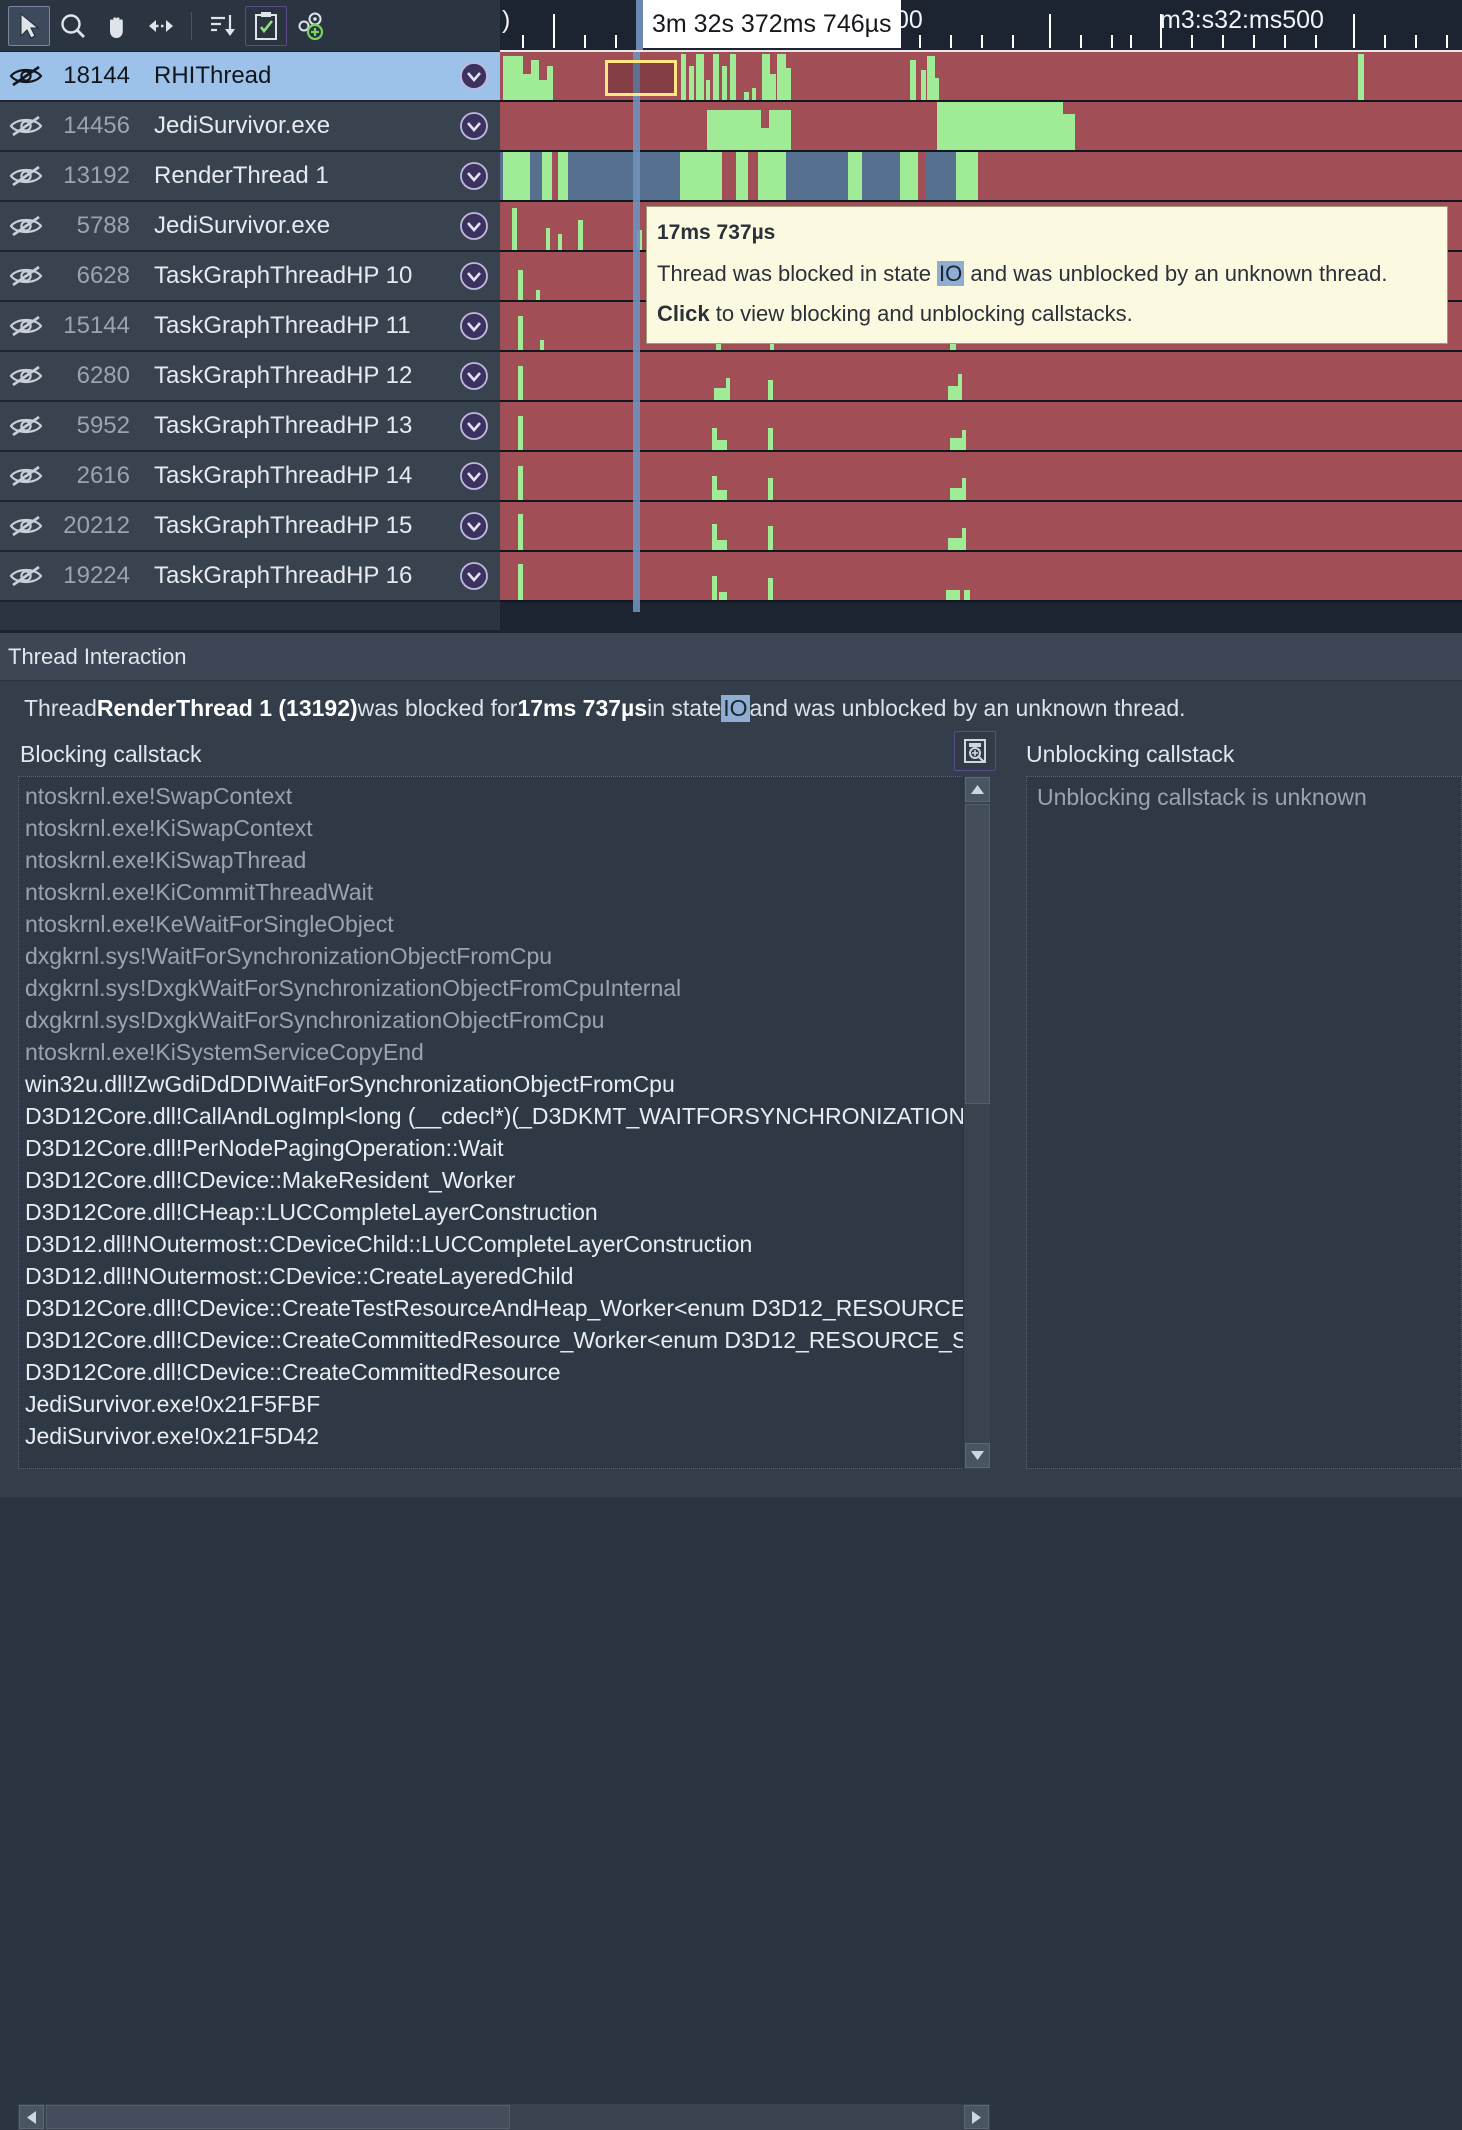 This screenshot has height=2130, width=1462. Describe the element at coordinates (250, 77) in the screenshot. I see `thread-row: 18144 RHIThread` at that location.